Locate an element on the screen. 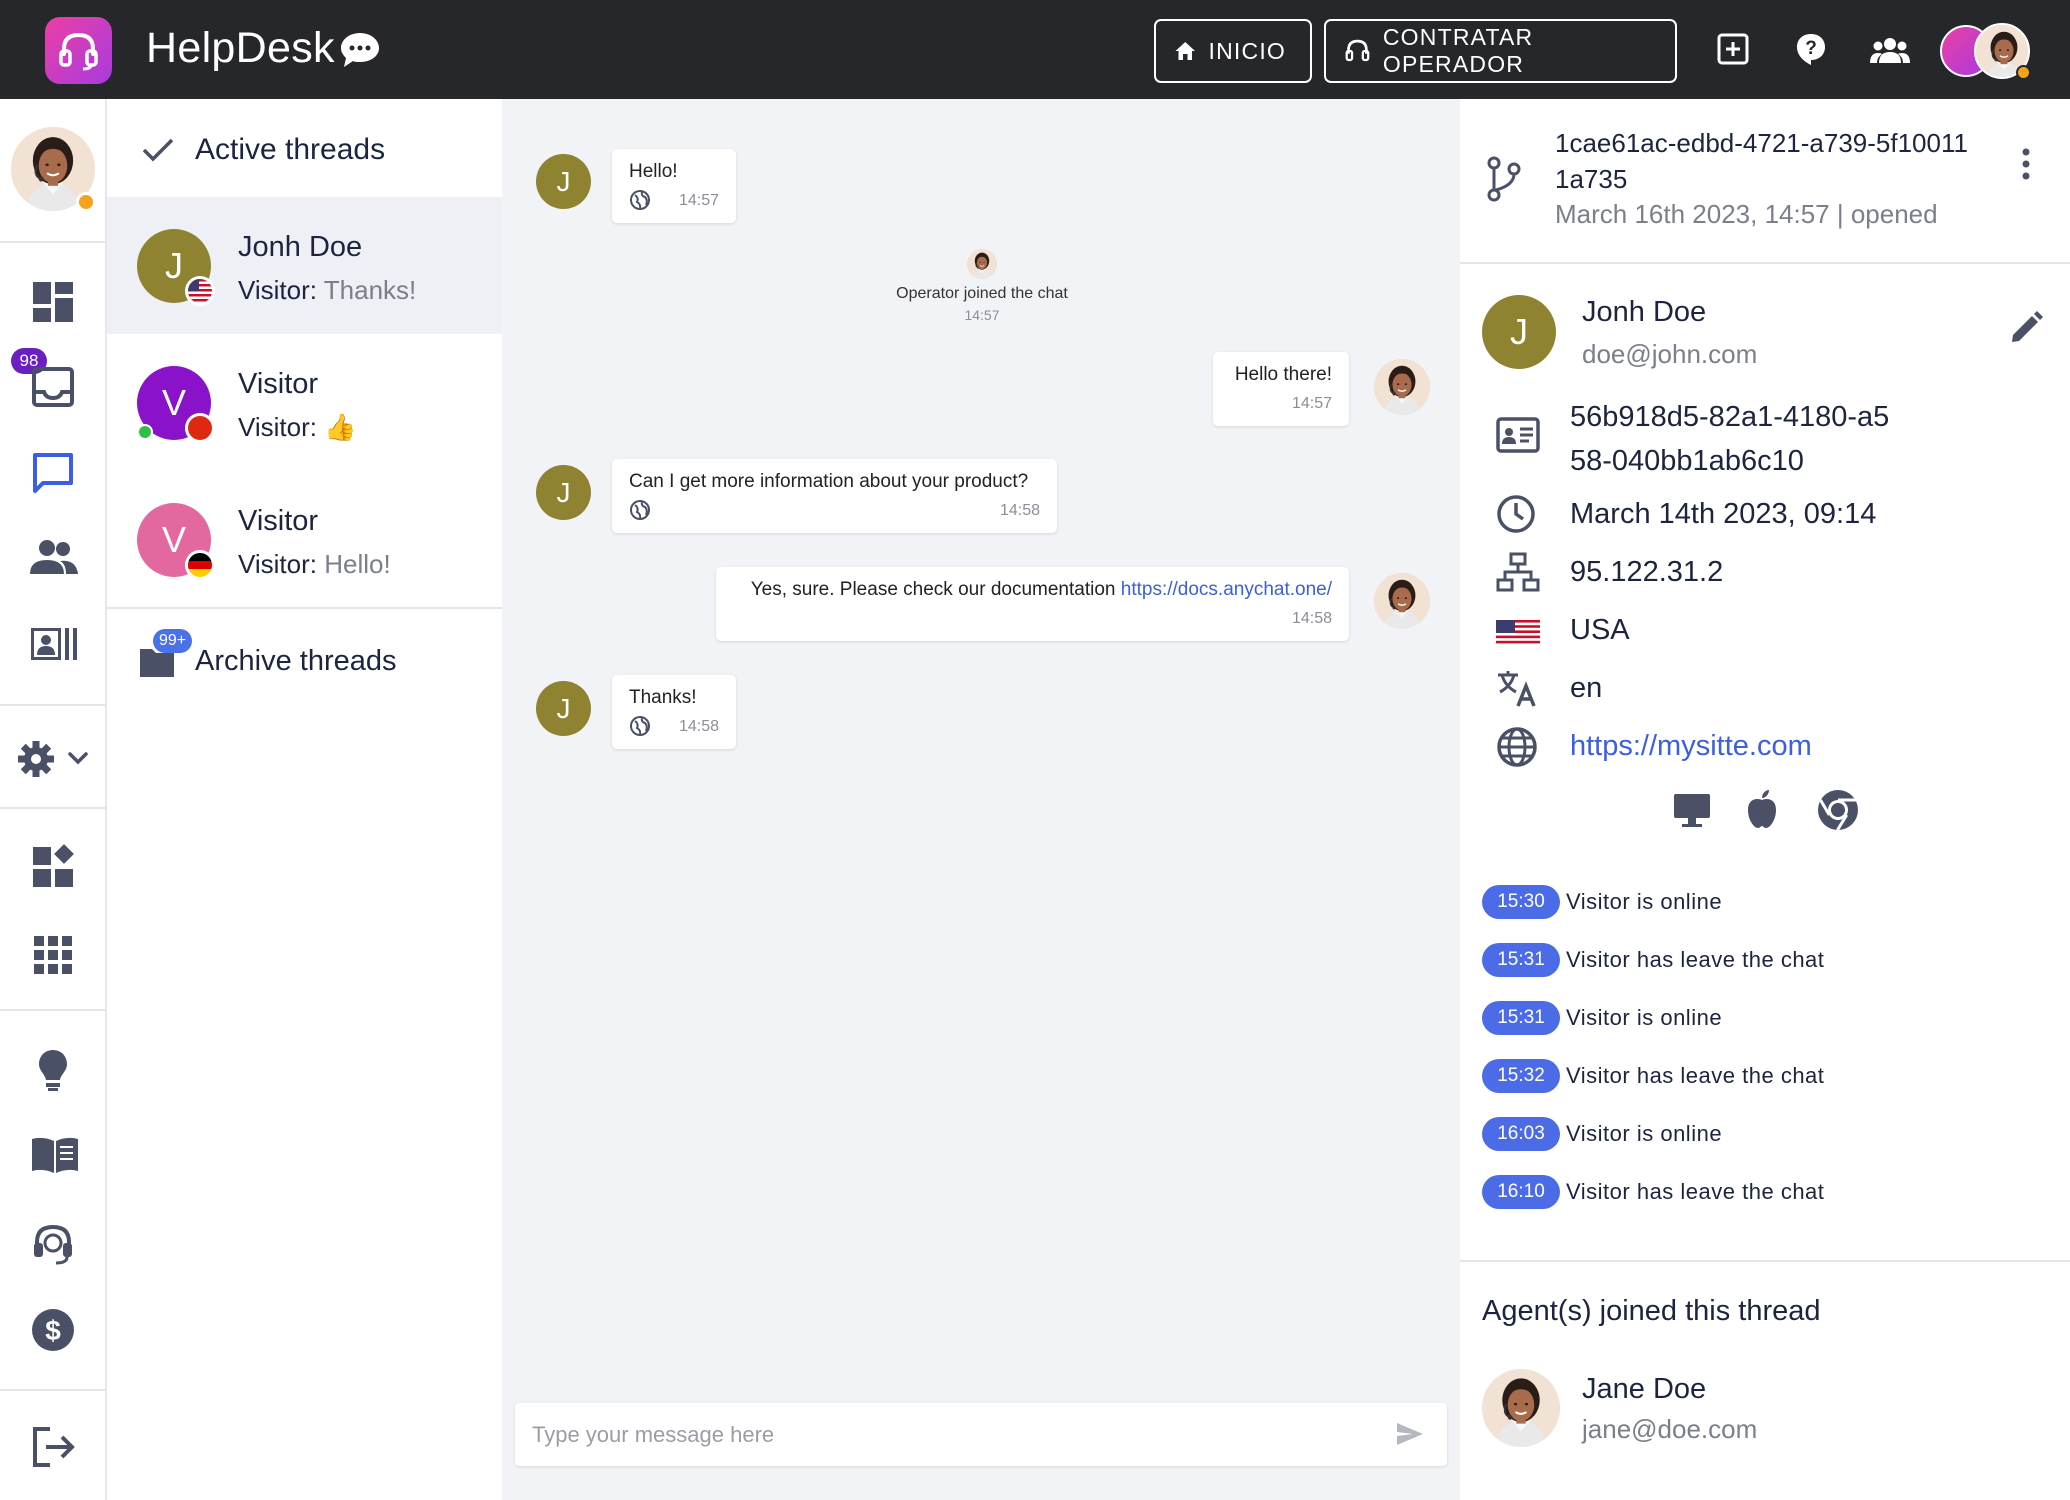 This screenshot has height=1500, width=2070. settings-icon is located at coordinates (56, 759).